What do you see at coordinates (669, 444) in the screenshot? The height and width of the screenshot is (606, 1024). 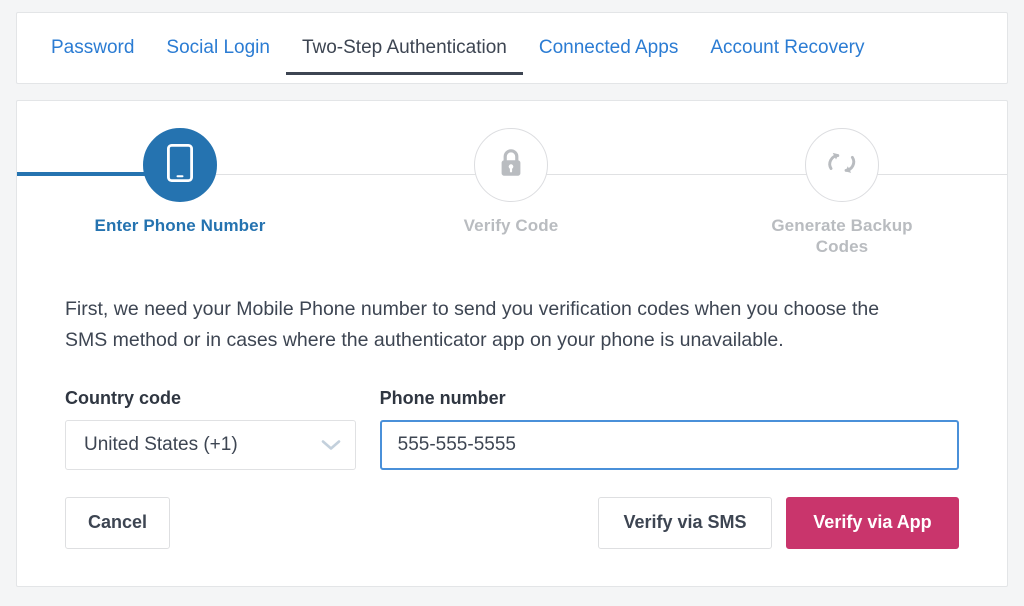 I see `phone-number-input` at bounding box center [669, 444].